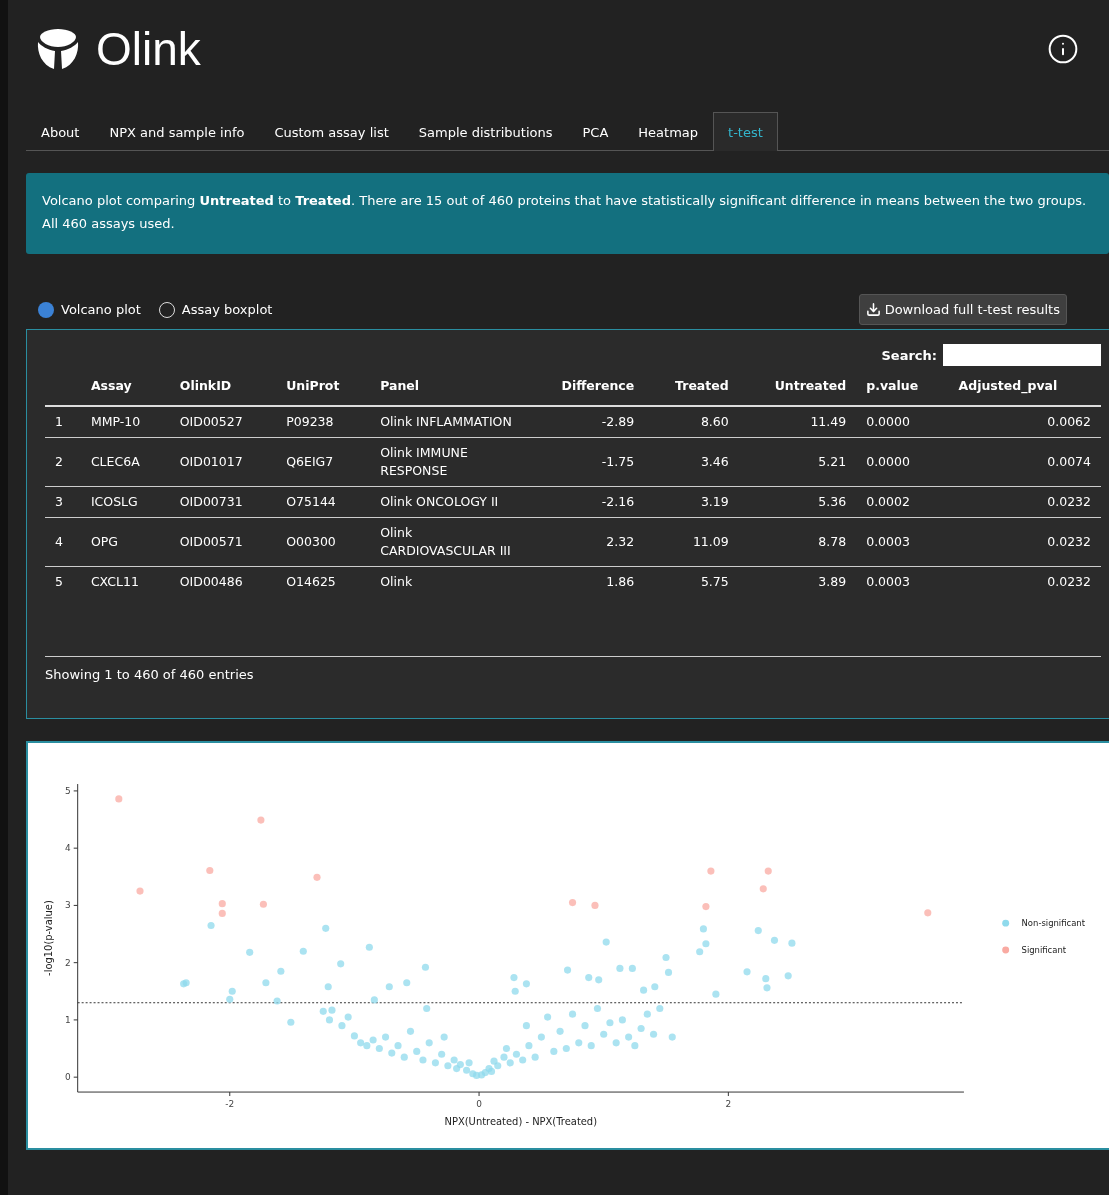 The height and width of the screenshot is (1195, 1109). I want to click on x-tick-label: 2, so click(728, 1103).